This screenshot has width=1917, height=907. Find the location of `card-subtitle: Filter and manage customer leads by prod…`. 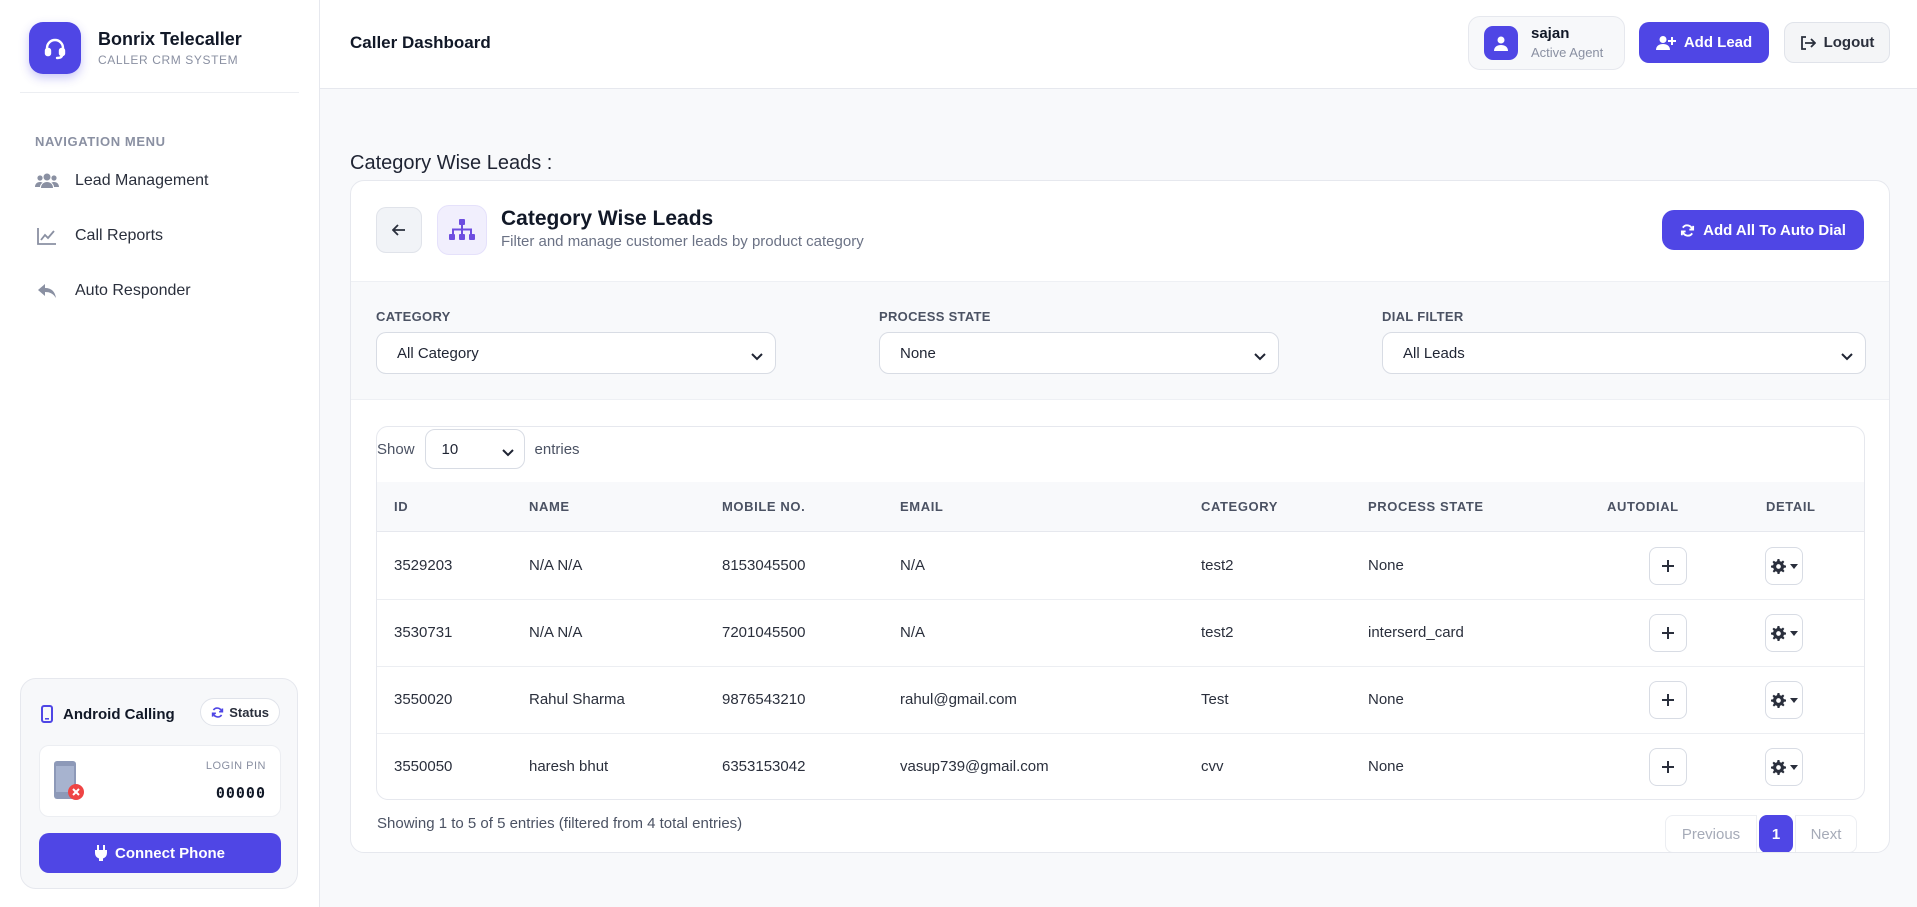

card-subtitle: Filter and manage customer leads by prod… is located at coordinates (682, 241).